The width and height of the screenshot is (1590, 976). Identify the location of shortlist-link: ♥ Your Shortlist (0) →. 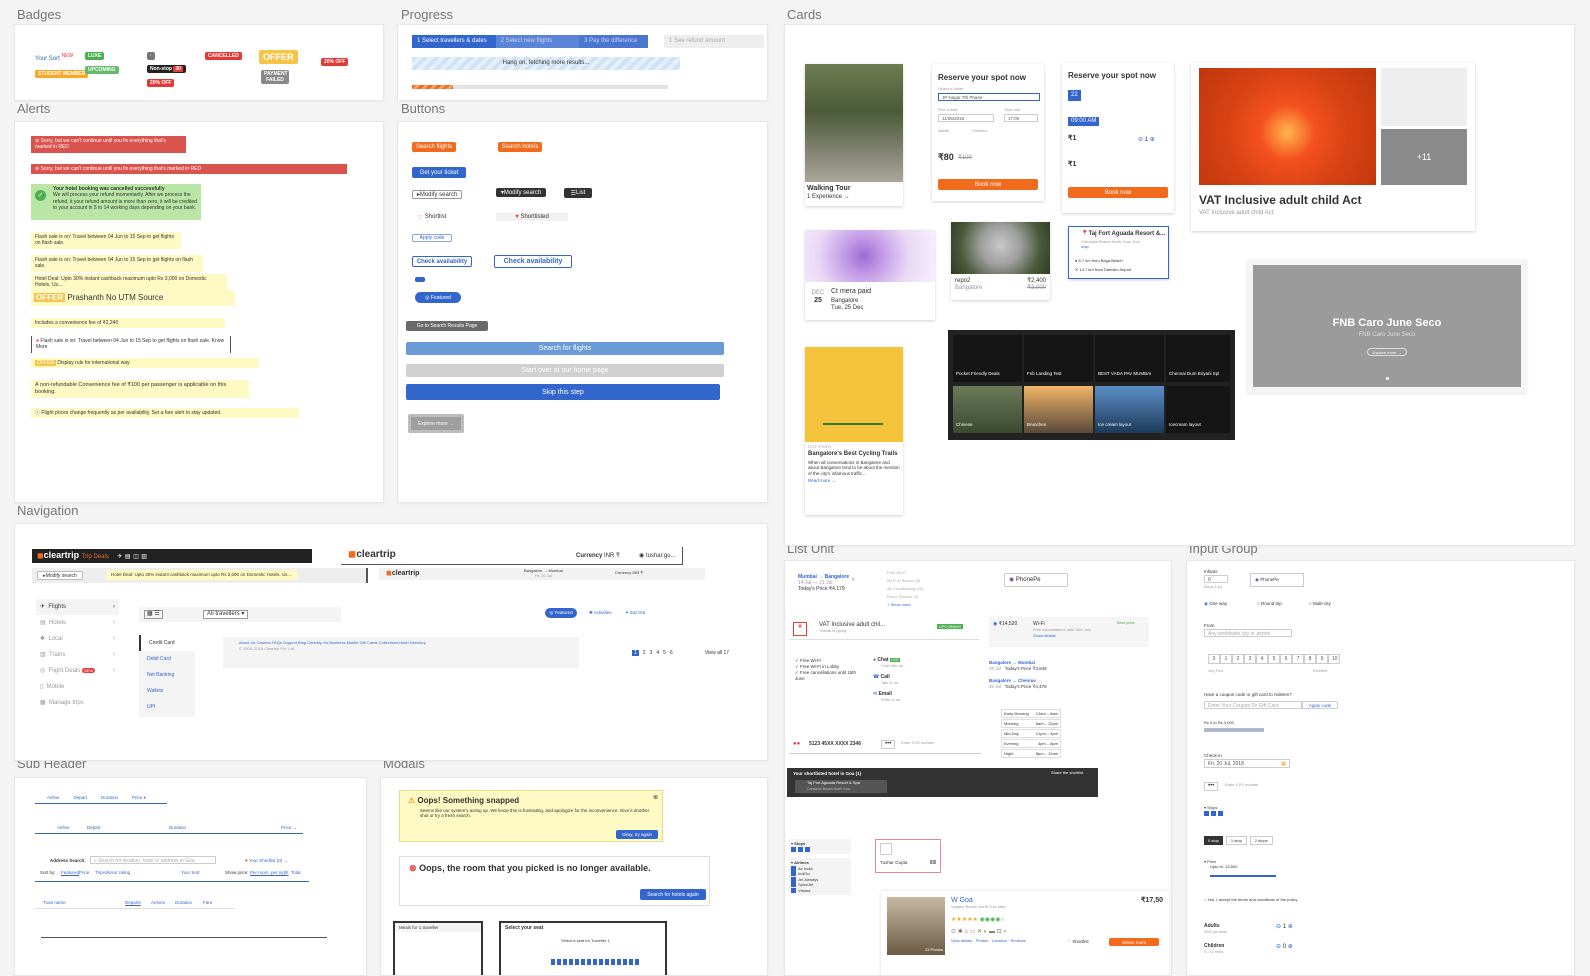
(266, 860).